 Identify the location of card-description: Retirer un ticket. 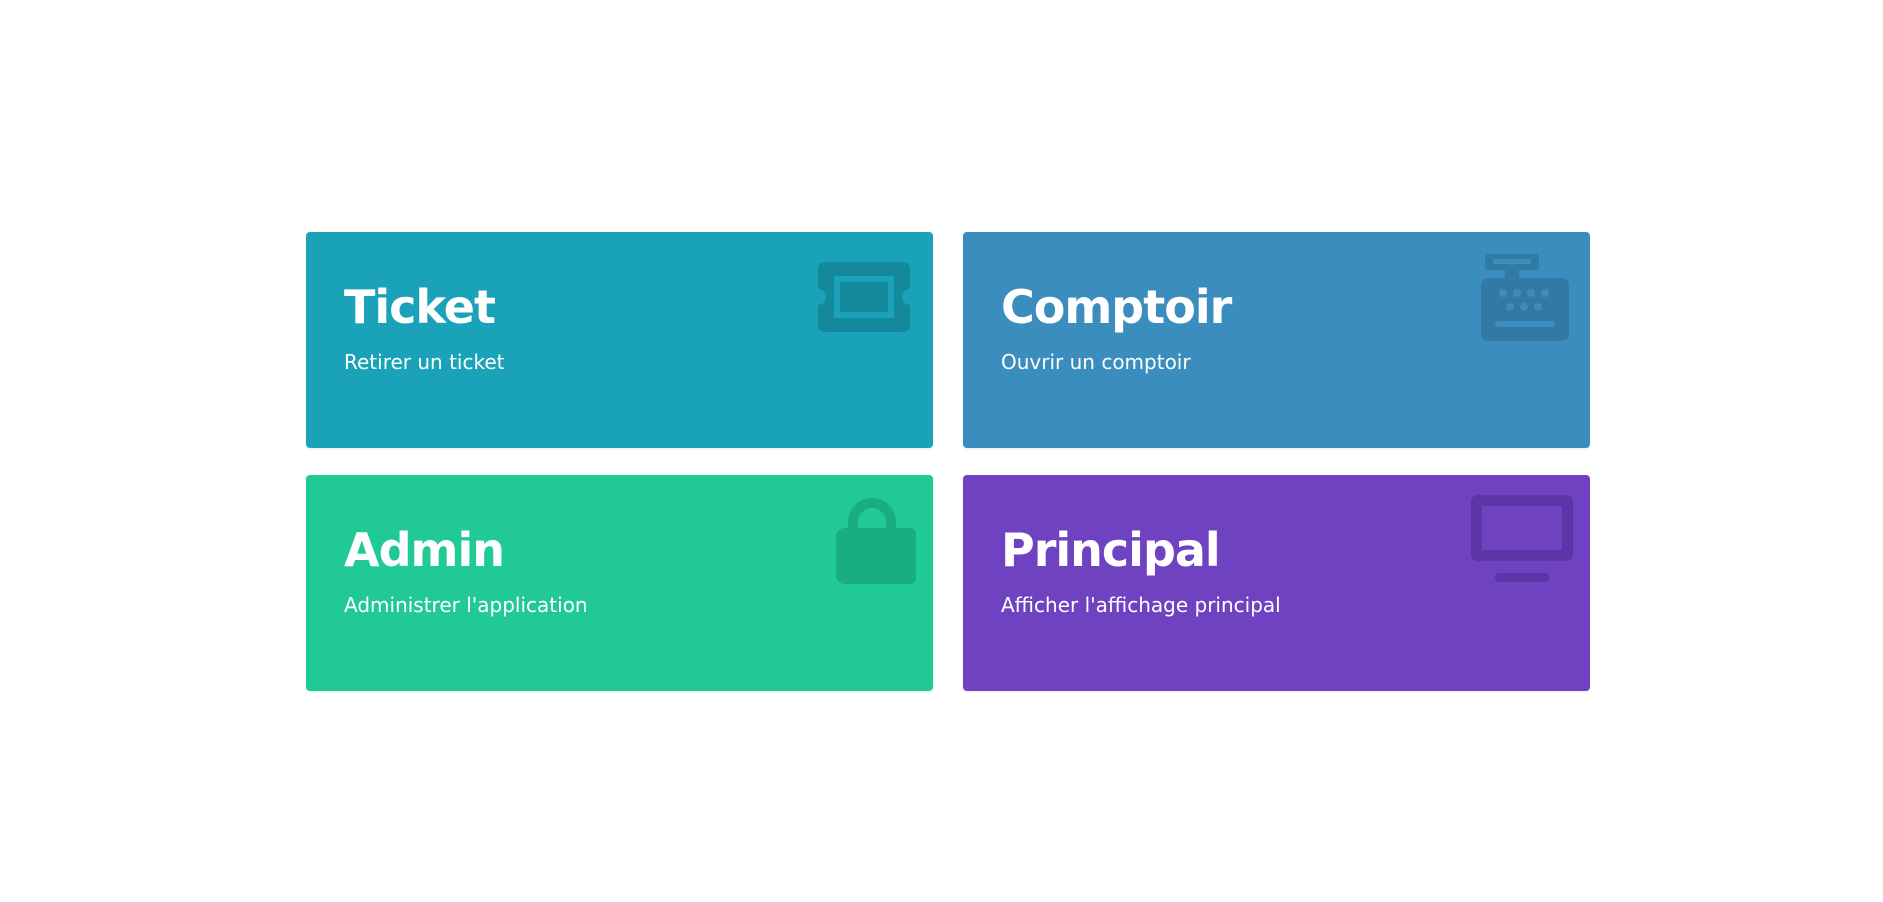
(424, 362).